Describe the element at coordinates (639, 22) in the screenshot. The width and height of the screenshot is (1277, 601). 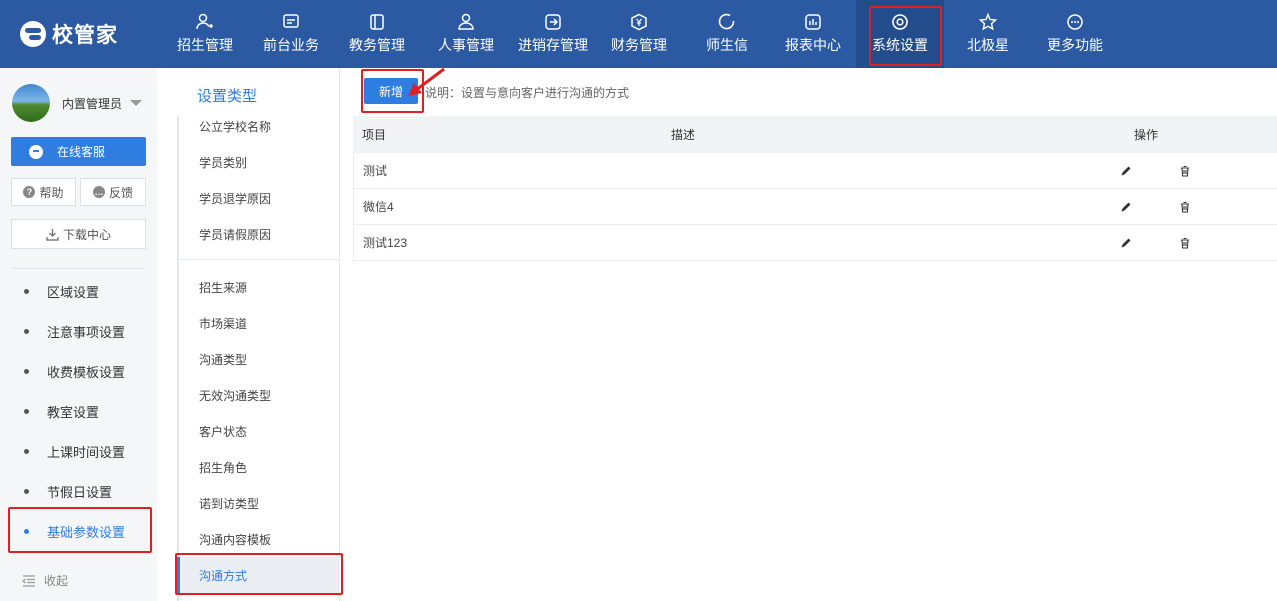
I see `yuan-icon` at that location.